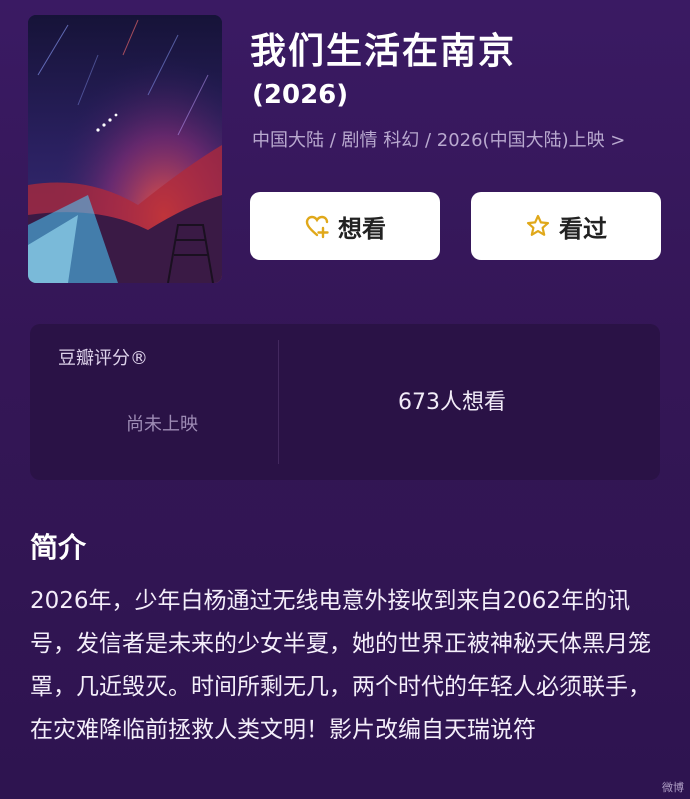 The image size is (690, 799). Describe the element at coordinates (462, 140) in the screenshot. I see `movie-meta-link: 中国大陆 / 剧情 科幻 / 2026(中国大陆)上映 >` at that location.